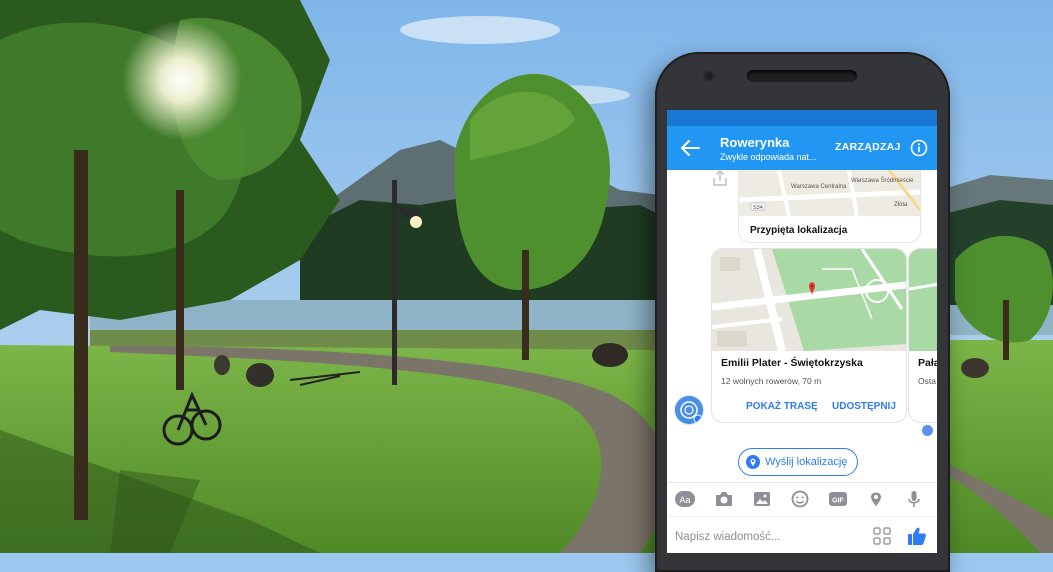 Image resolution: width=1053 pixels, height=572 pixels. I want to click on gif-icon-label: GIF, so click(838, 501).